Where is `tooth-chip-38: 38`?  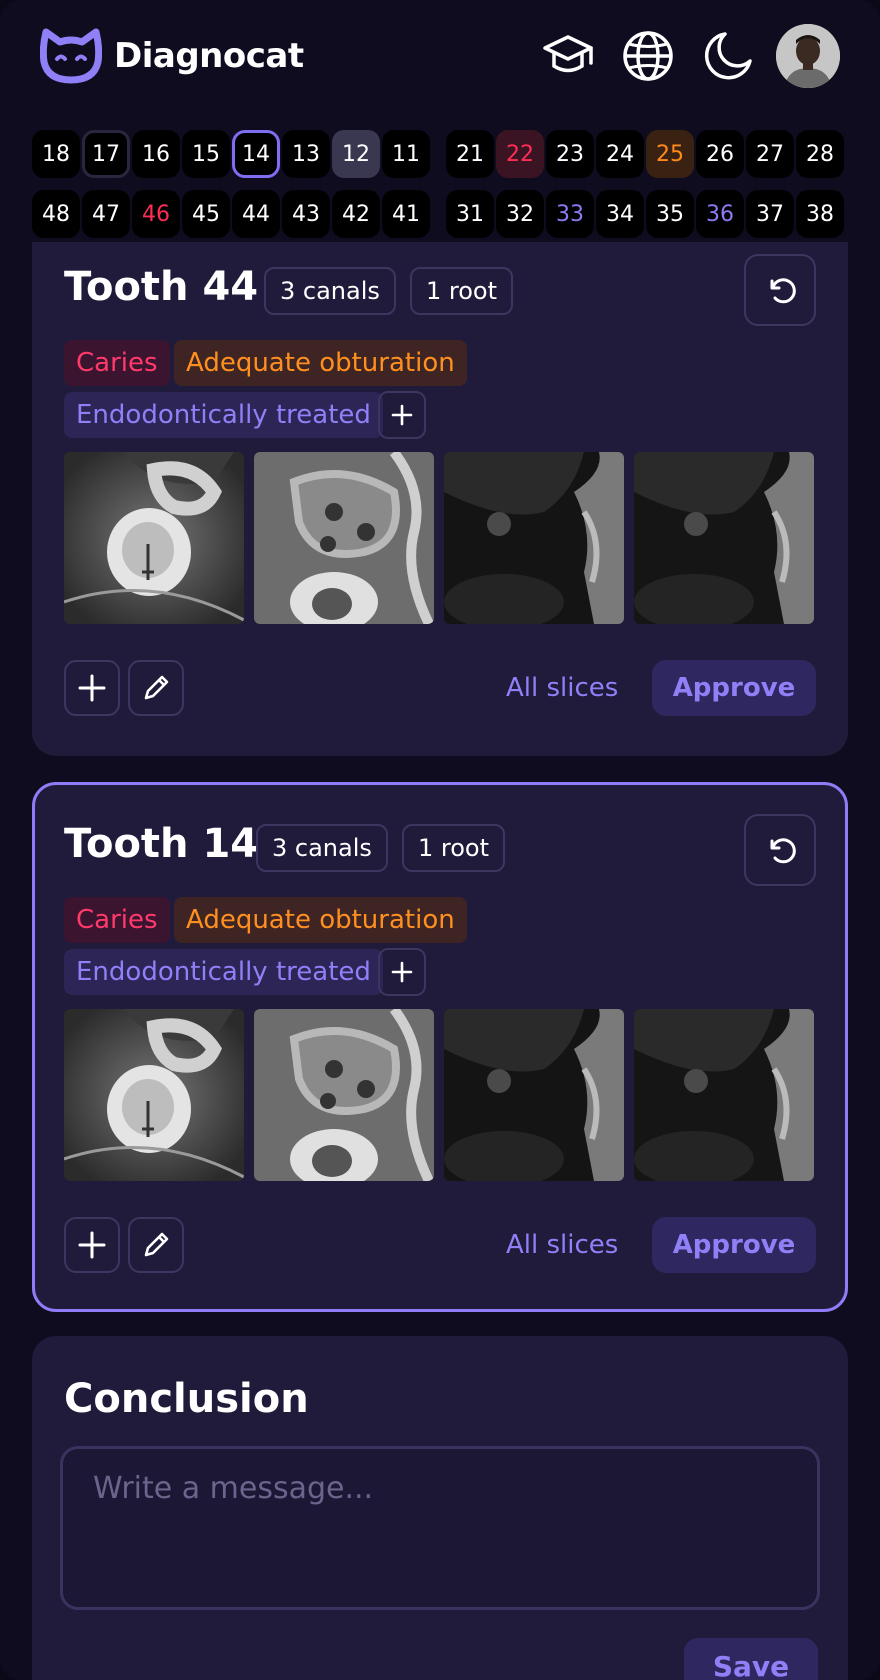 tooth-chip-38: 38 is located at coordinates (820, 214).